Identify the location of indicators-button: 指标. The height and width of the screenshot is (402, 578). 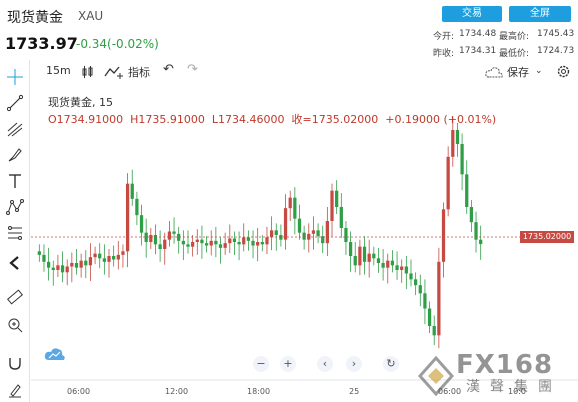
(139, 72).